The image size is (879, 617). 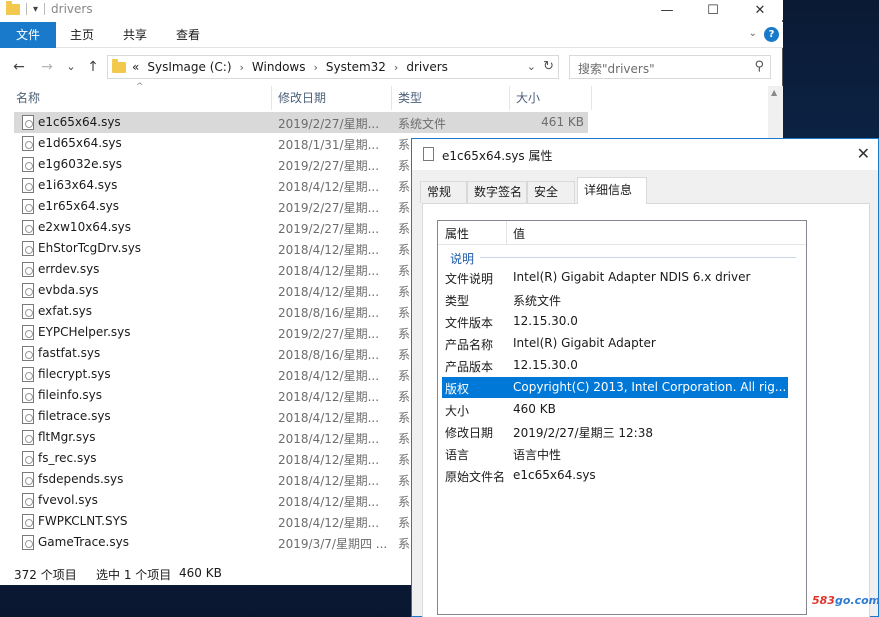 What do you see at coordinates (47, 67) in the screenshot?
I see `forward-button: →` at bounding box center [47, 67].